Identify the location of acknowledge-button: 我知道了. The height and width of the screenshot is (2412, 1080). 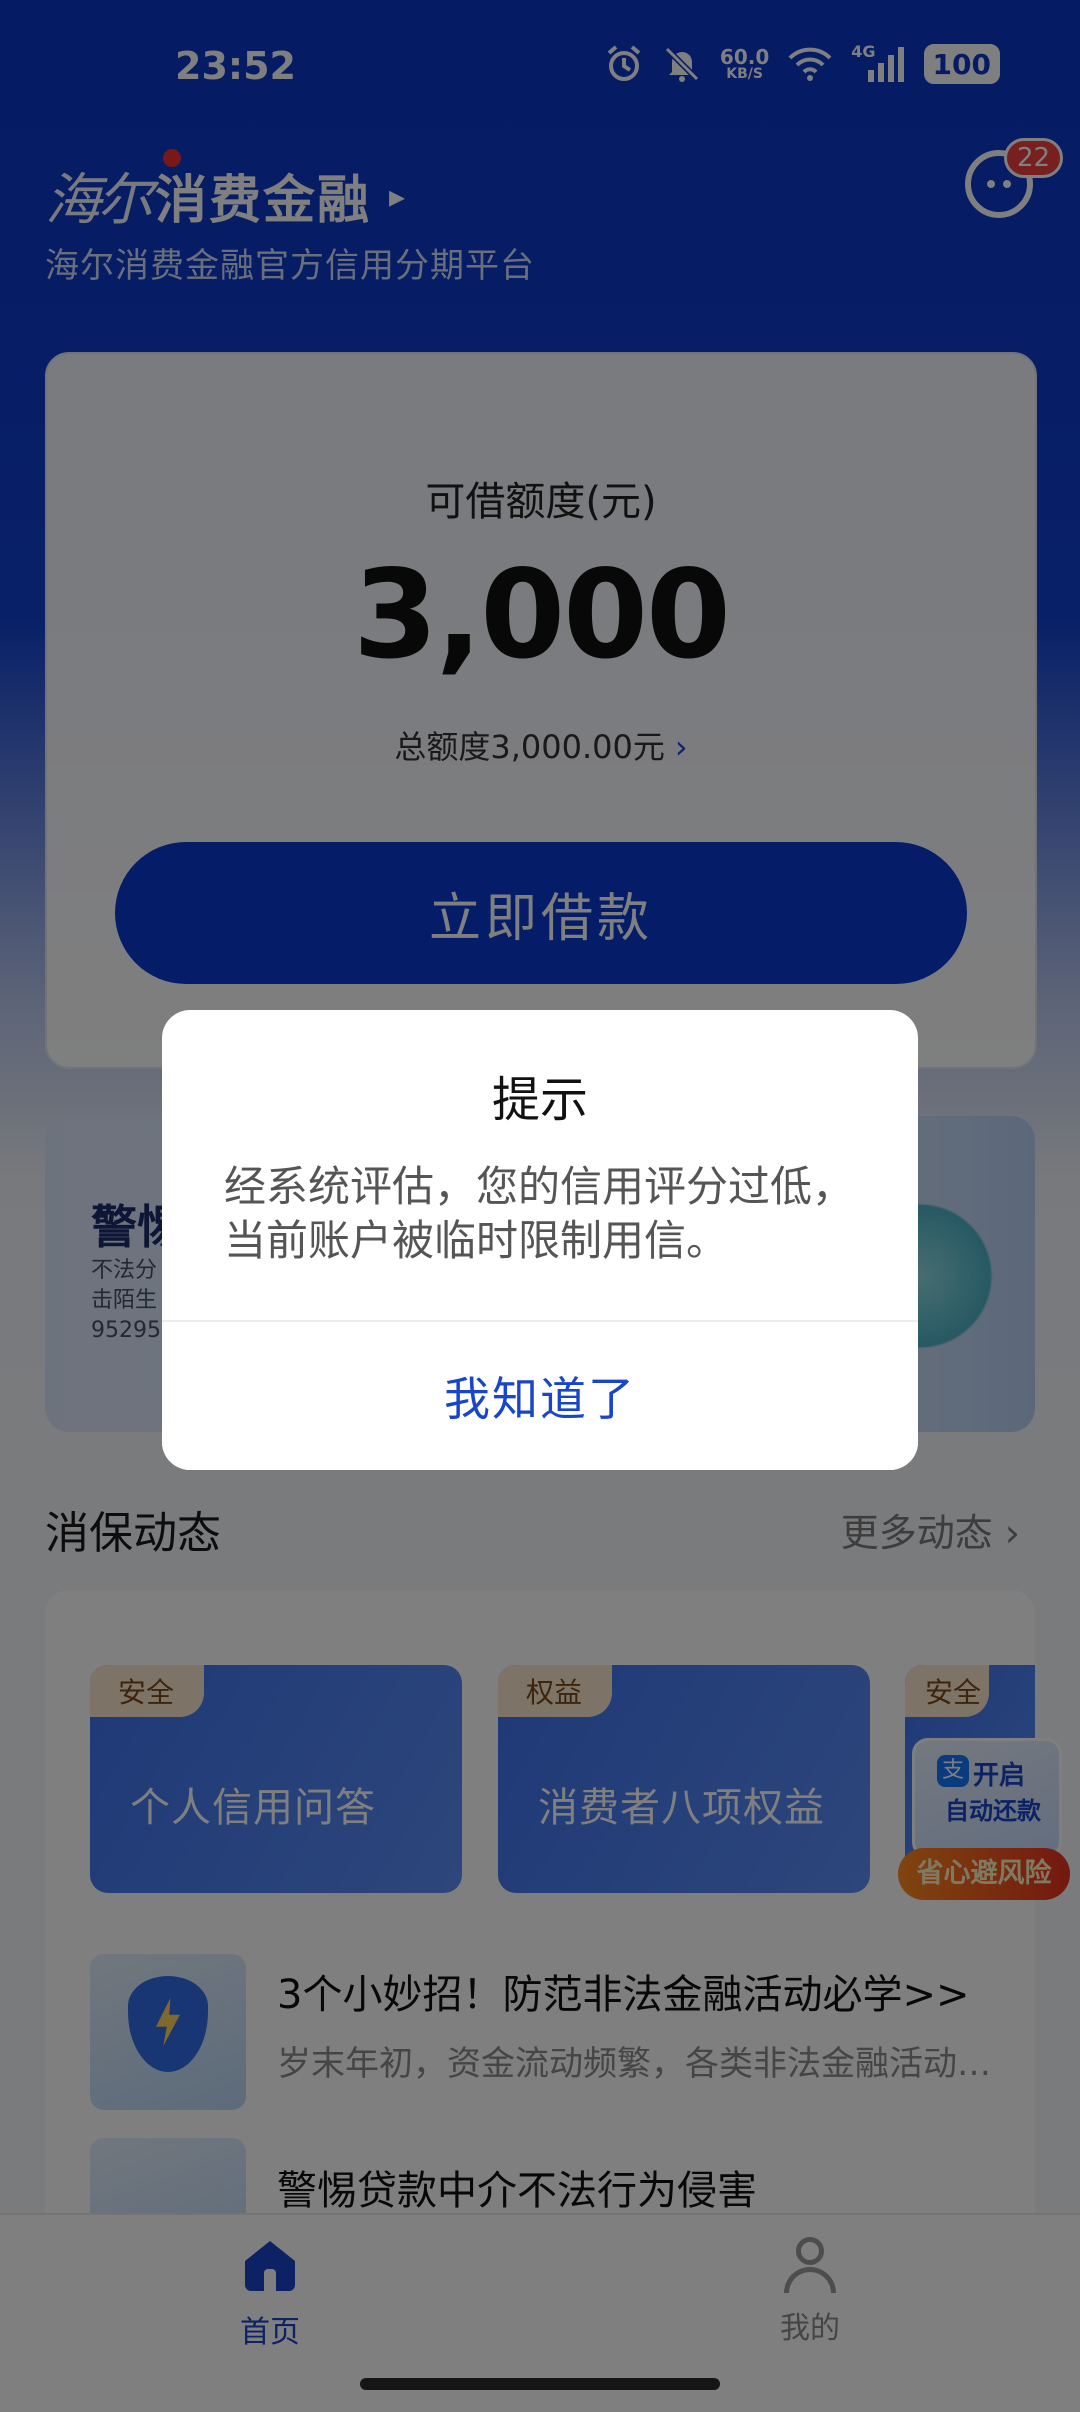
(540, 1396).